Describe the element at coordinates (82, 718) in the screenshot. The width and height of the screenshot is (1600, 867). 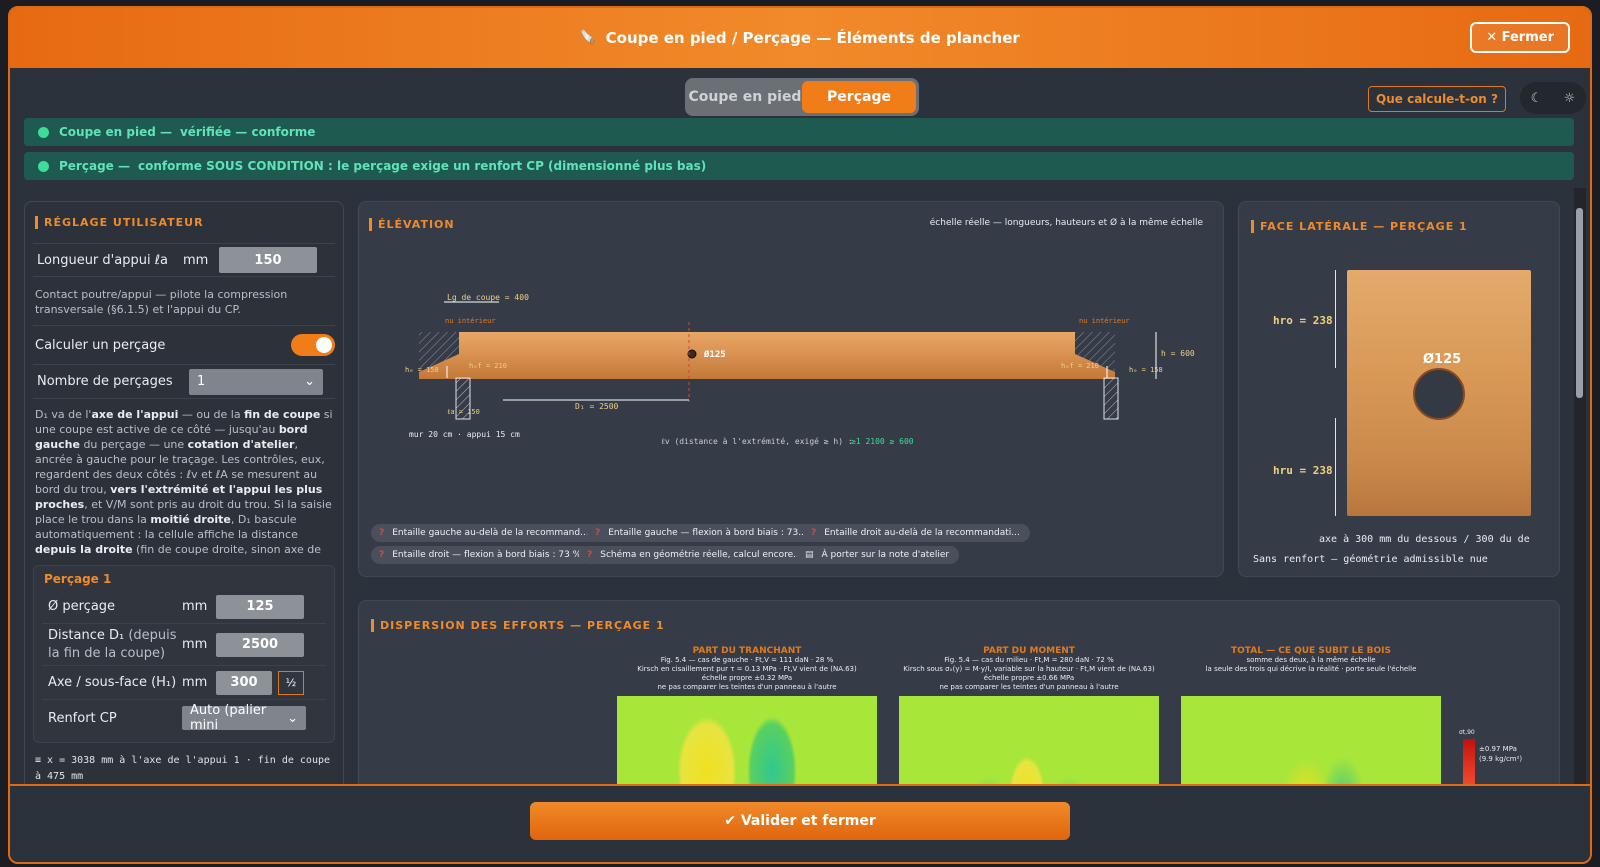
I see `renfort-label: Renfort CP` at that location.